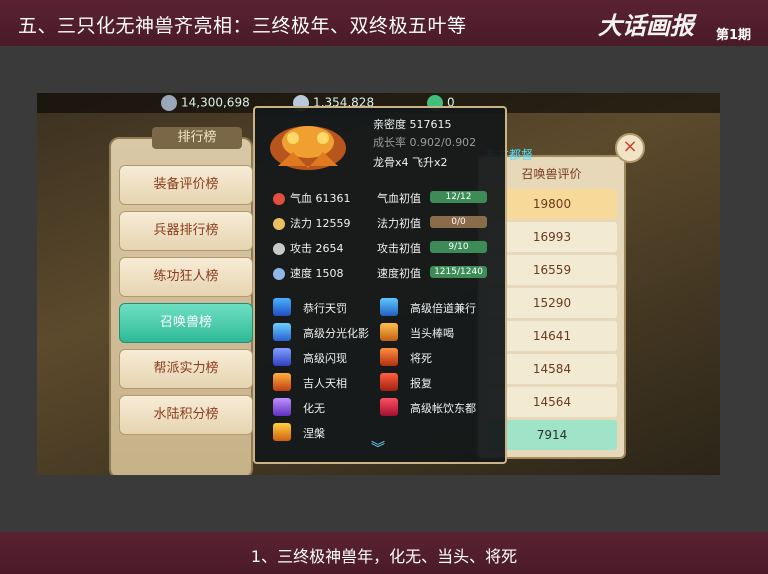  I want to click on skill-label: 当头棒喝, so click(432, 333).